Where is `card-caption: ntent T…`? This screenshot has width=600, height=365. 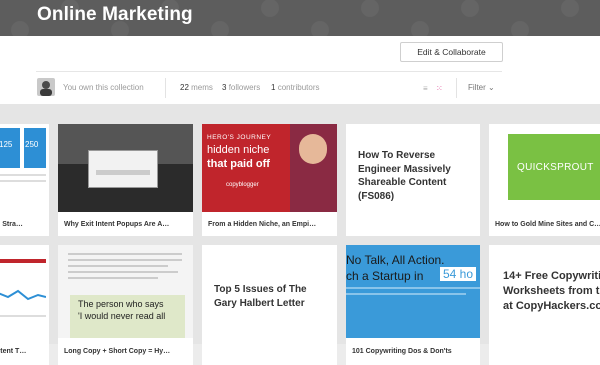
card-caption: ntent T… is located at coordinates (13, 351).